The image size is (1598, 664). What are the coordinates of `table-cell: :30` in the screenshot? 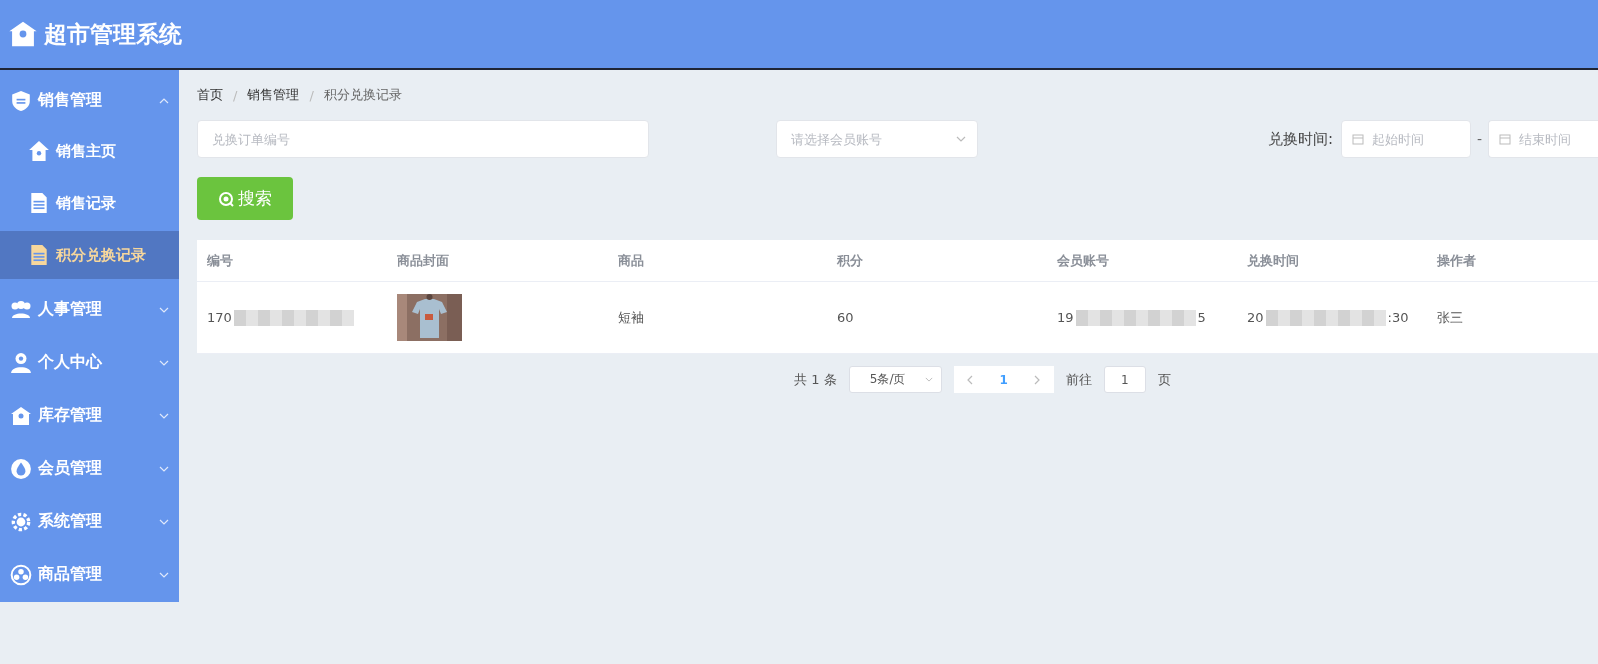 It's located at (1398, 317).